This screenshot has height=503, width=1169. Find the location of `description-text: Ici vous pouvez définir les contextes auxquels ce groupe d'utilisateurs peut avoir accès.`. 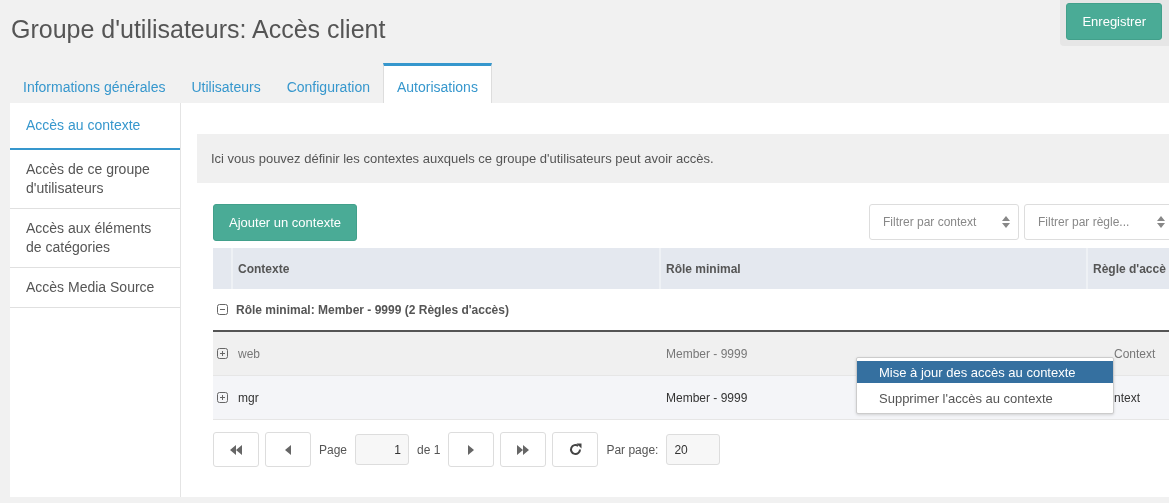

description-text: Ici vous pouvez définir les contextes auxquels ce groupe d'utilisateurs peut avoir accès. is located at coordinates (683, 158).